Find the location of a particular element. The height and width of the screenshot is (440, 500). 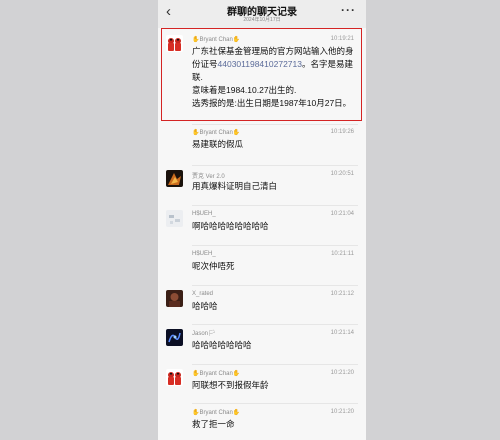

message-time: 10:21:12 is located at coordinates (342, 294).